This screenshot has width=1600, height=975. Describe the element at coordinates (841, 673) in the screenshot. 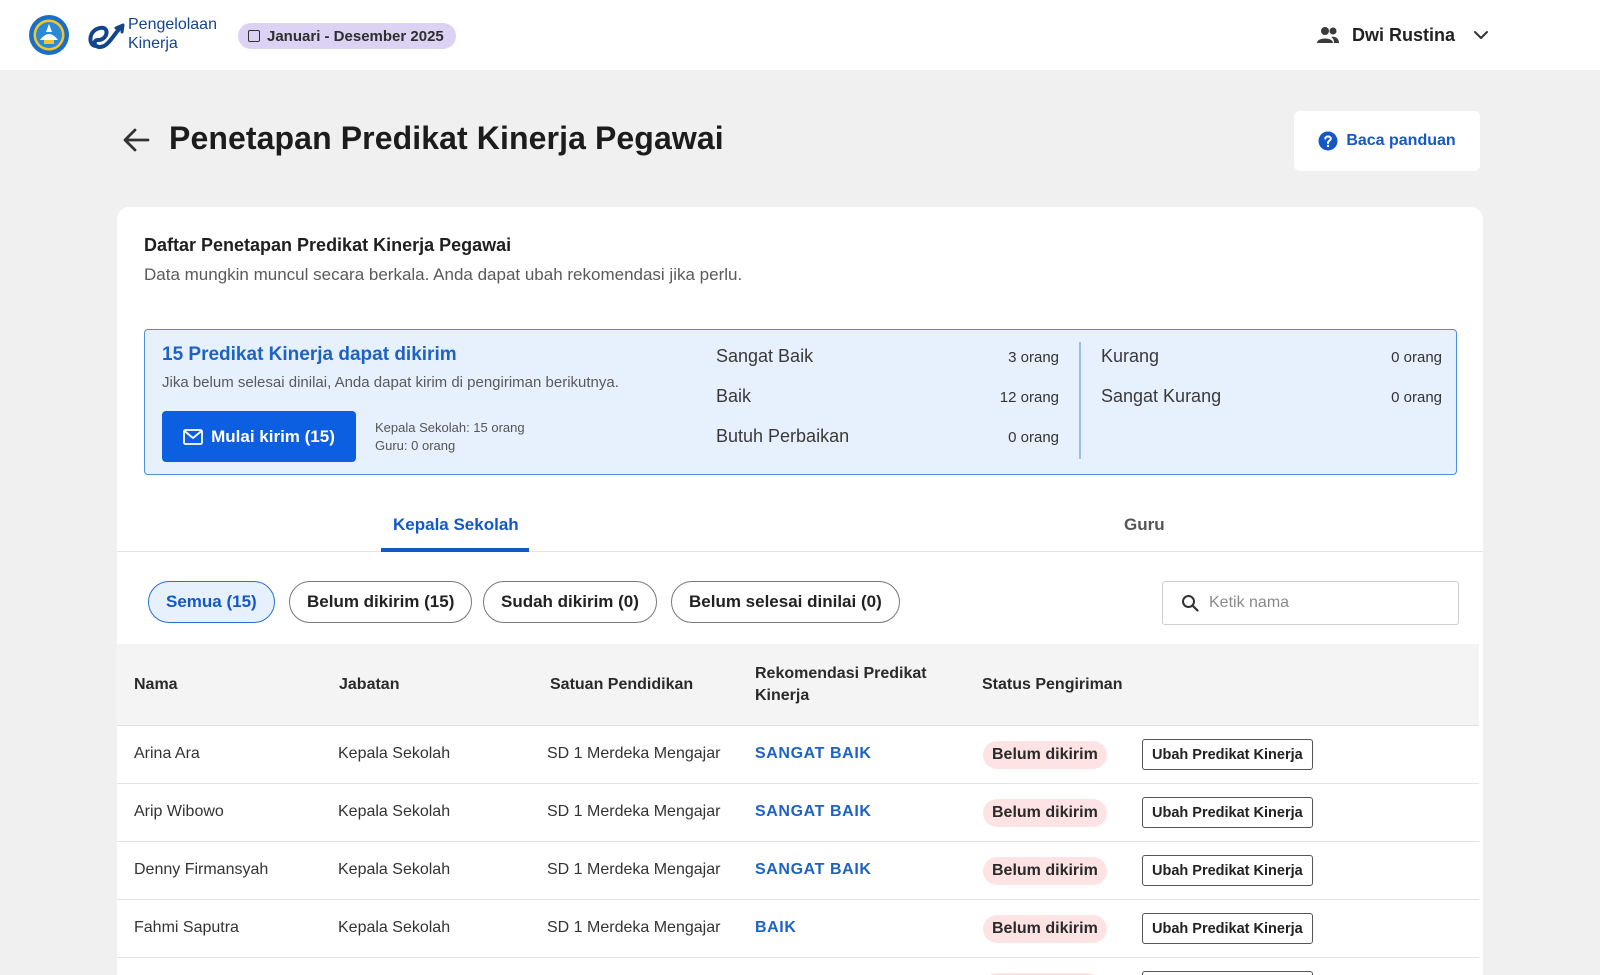

I see `column-header-rekomendasi-line1: Rekomendasi Predikat` at that location.